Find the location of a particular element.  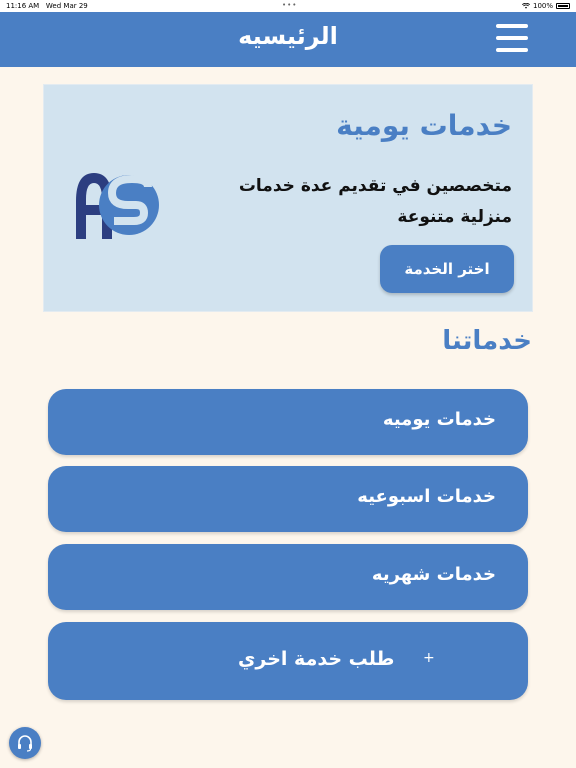

hero-title: خدمات يومية is located at coordinates (424, 125).